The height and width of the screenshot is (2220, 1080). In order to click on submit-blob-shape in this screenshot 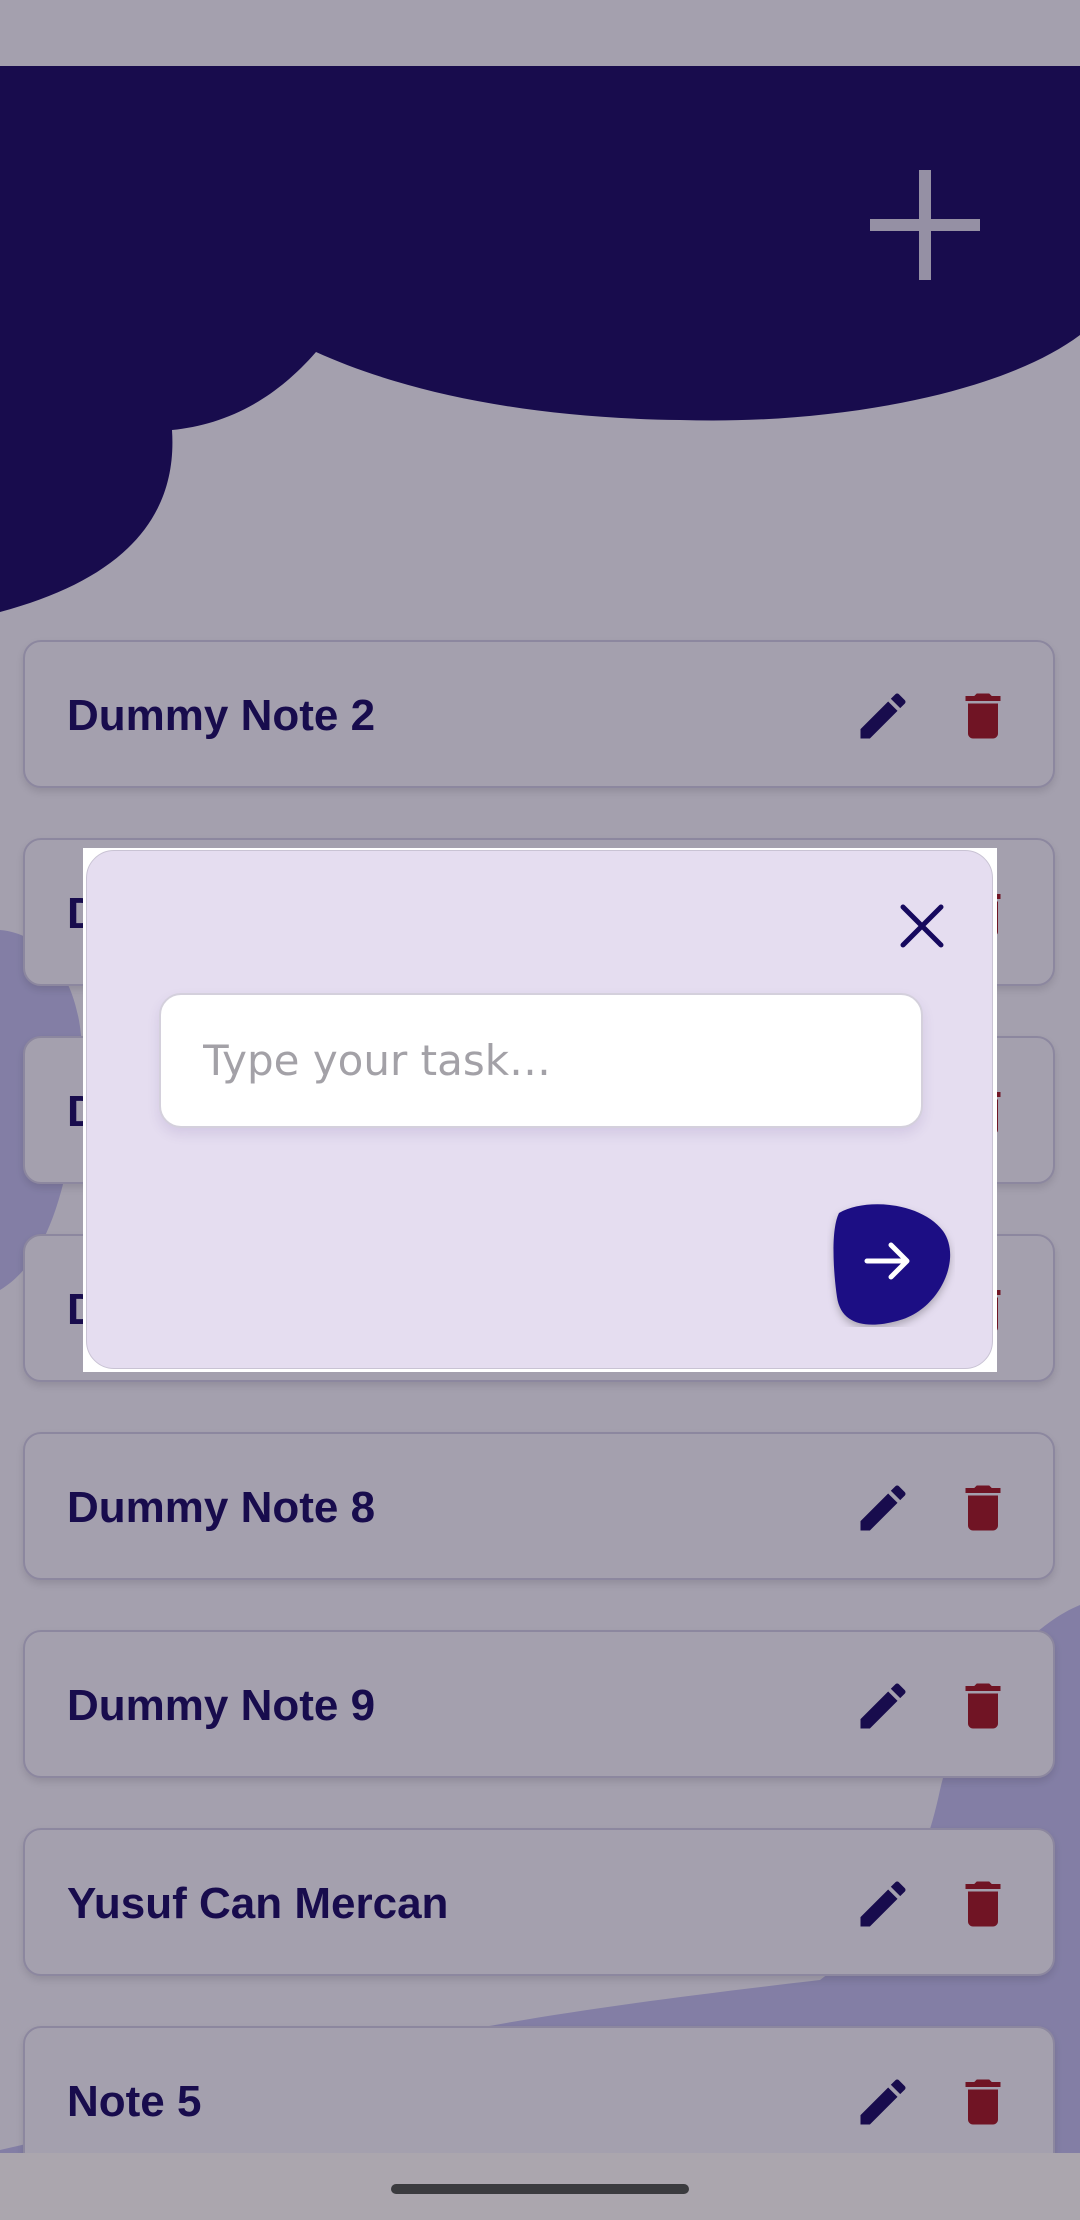, I will do `click(892, 1264)`.